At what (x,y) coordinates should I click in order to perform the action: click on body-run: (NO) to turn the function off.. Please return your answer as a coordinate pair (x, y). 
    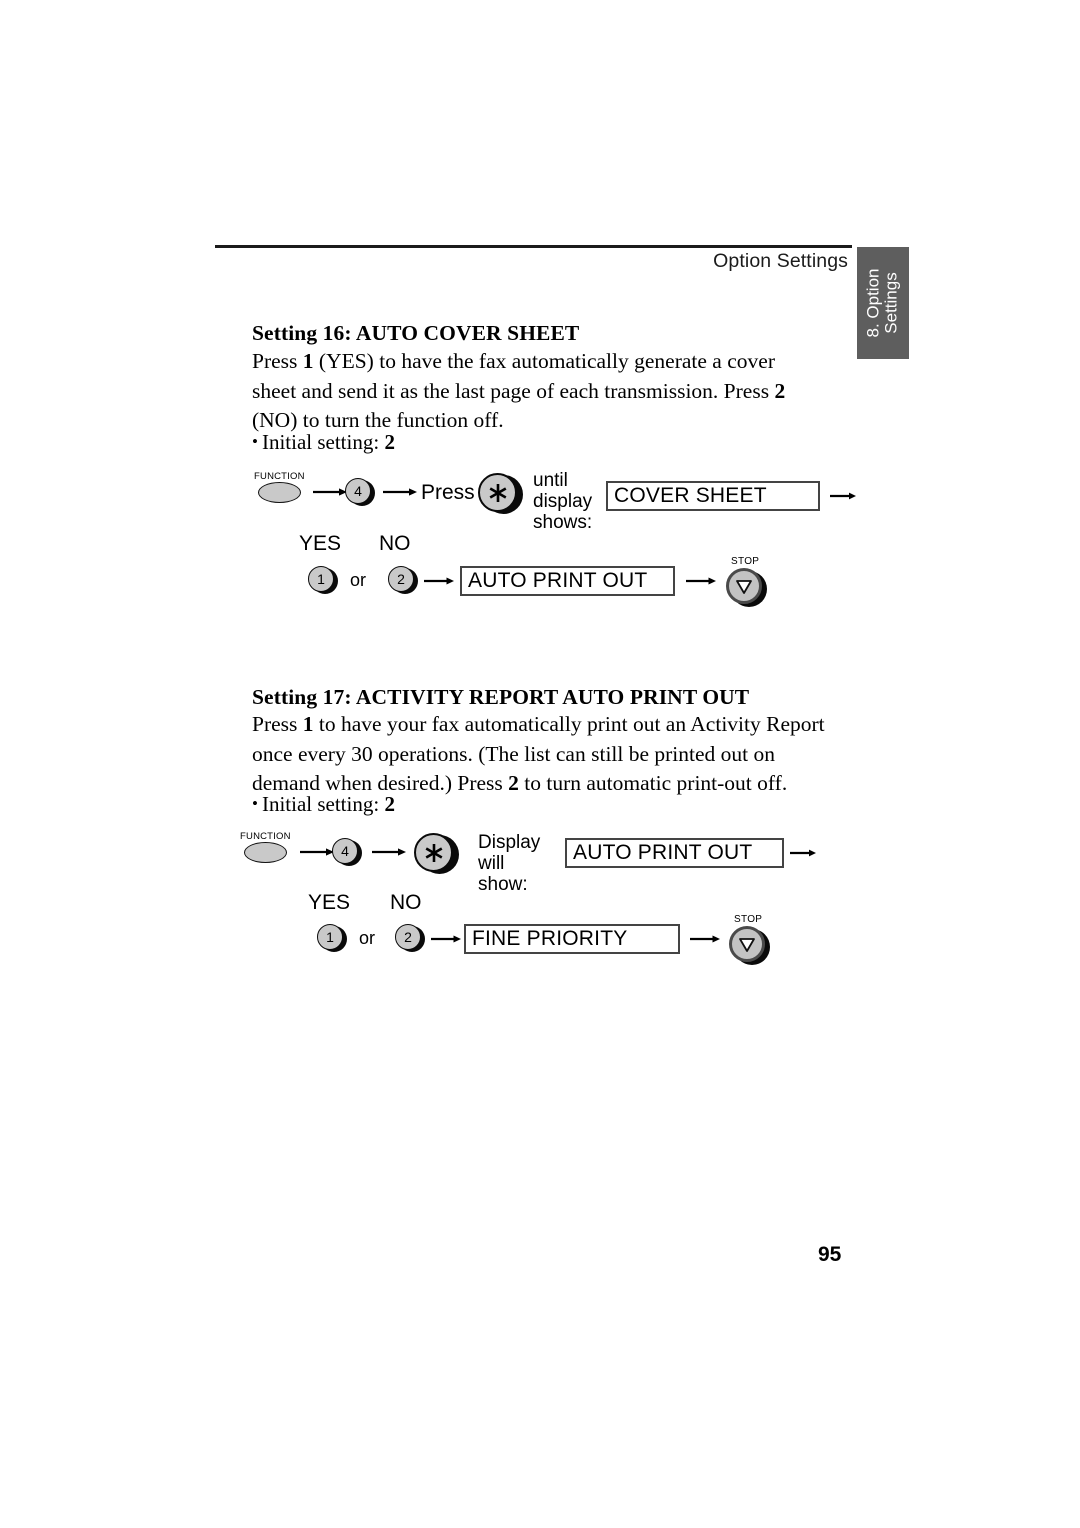
    Looking at the image, I should click on (378, 420).